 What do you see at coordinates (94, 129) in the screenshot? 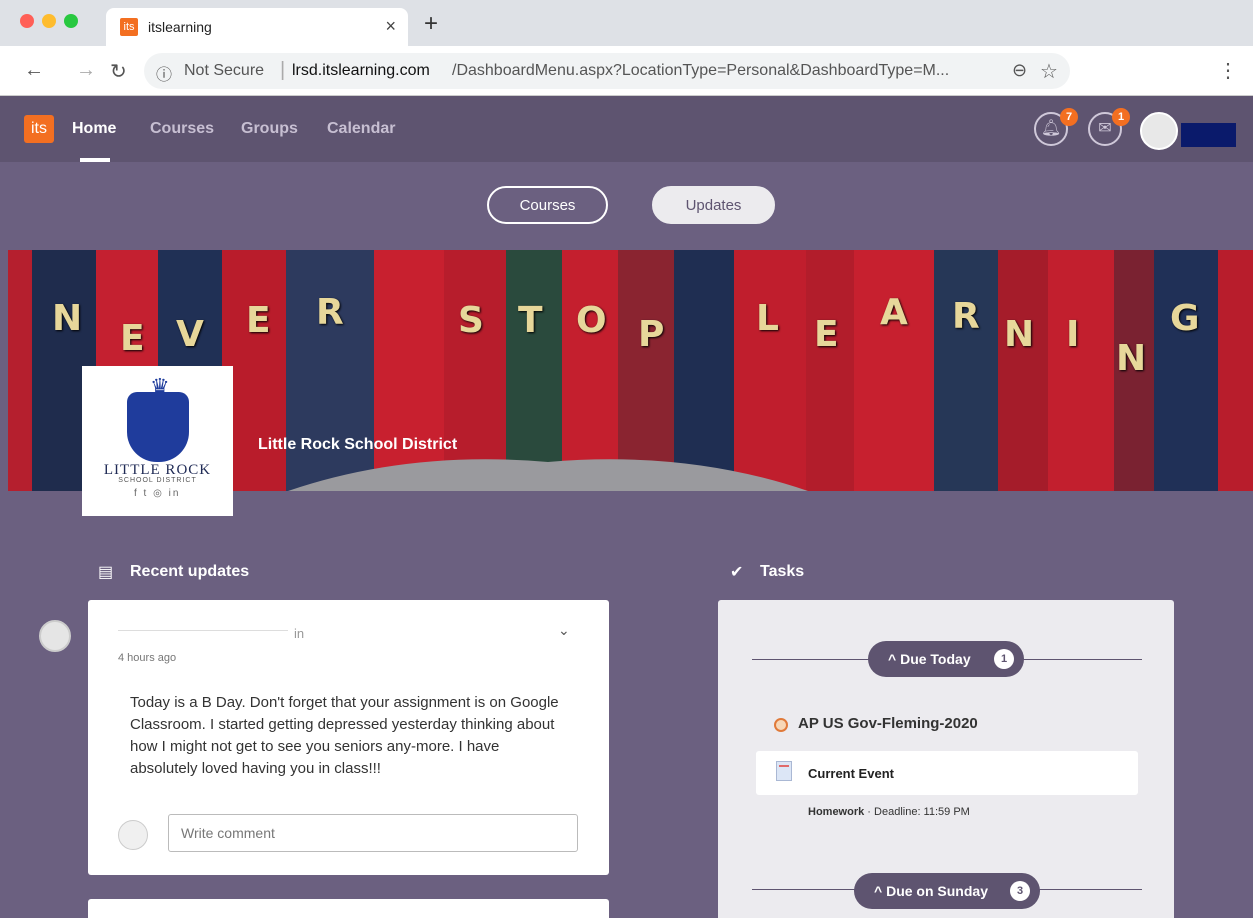
I see `nav-home: Home` at bounding box center [94, 129].